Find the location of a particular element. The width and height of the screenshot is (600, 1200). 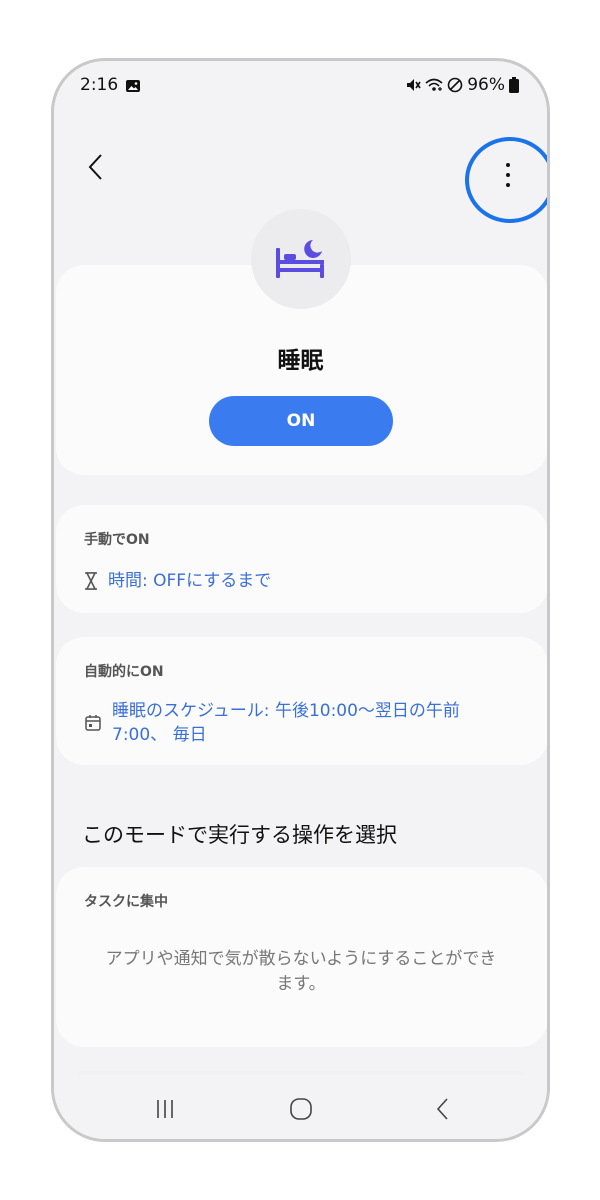

battery-icon is located at coordinates (514, 85).